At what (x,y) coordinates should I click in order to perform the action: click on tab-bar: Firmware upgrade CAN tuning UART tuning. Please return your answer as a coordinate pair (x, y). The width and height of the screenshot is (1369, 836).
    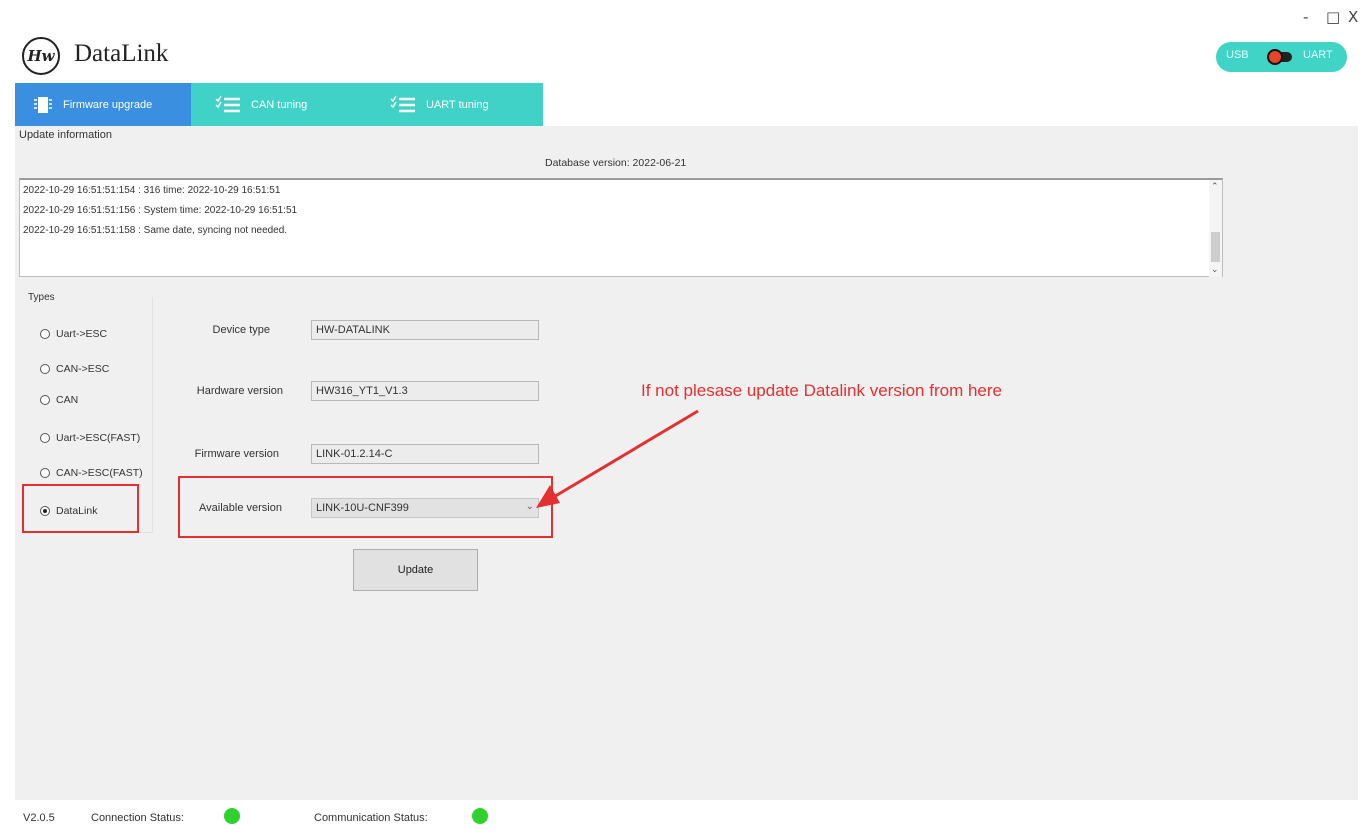
    Looking at the image, I should click on (279, 104).